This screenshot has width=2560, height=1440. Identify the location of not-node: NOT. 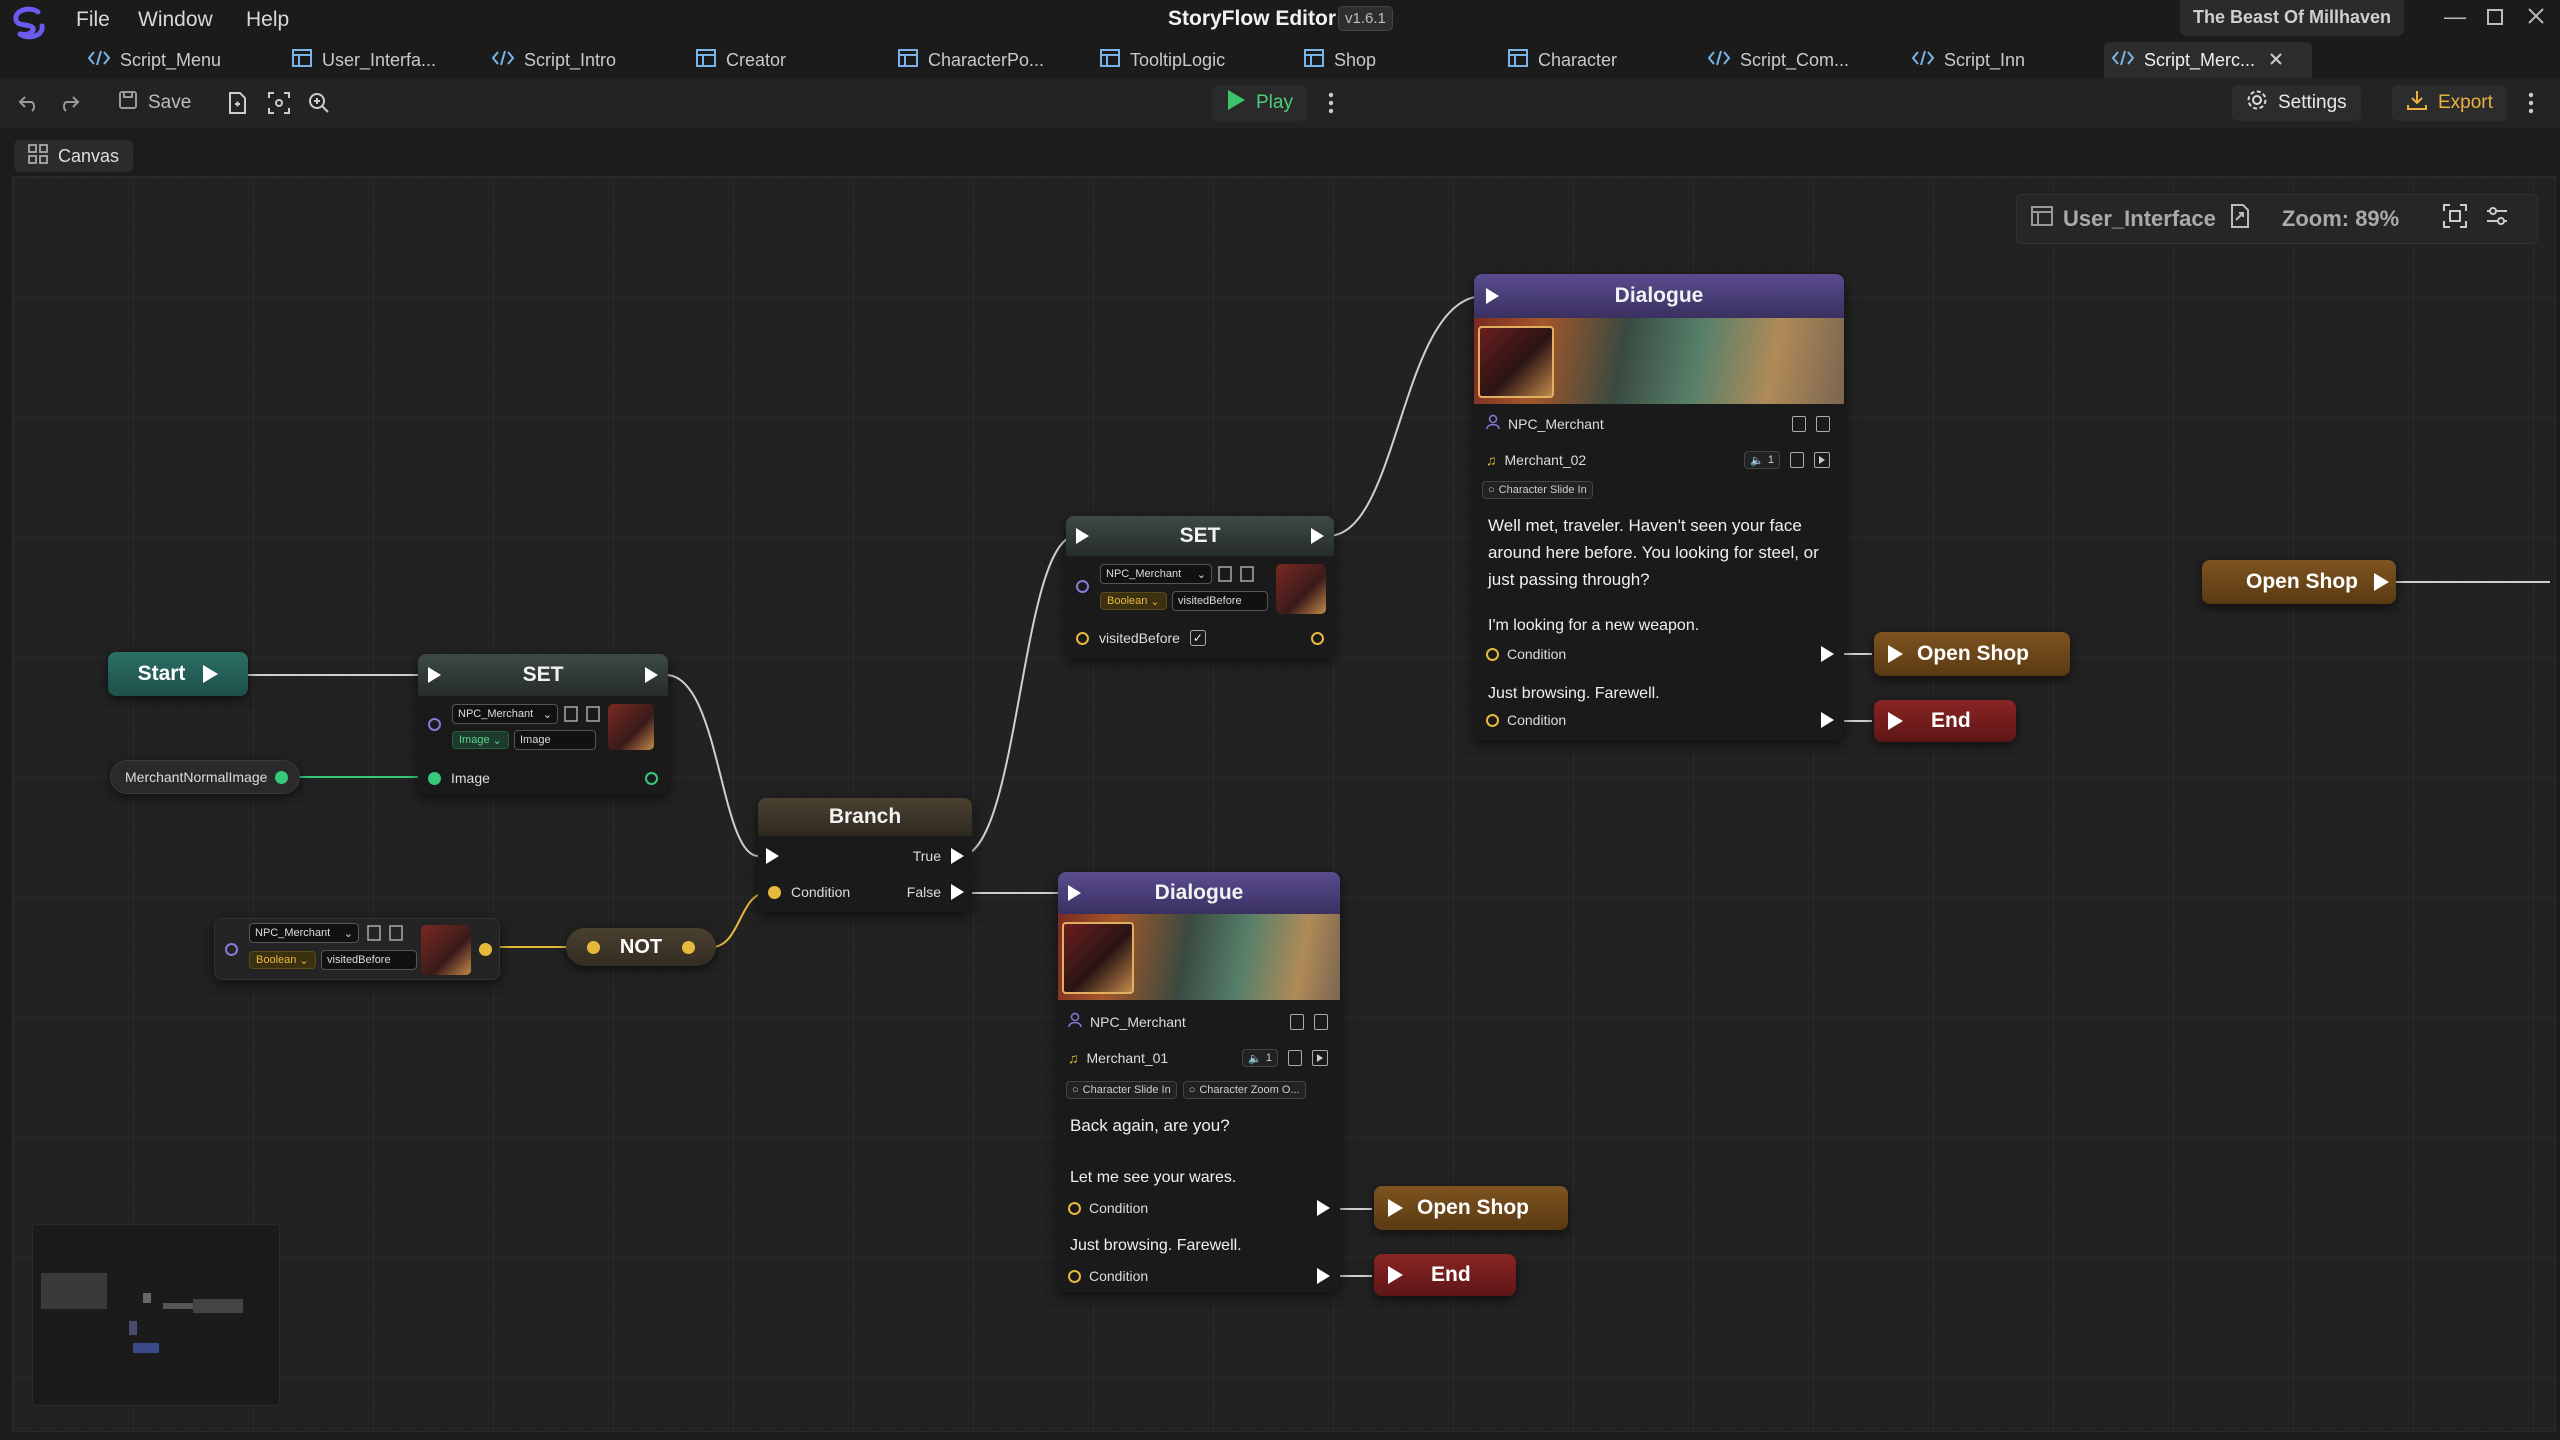
(641, 947).